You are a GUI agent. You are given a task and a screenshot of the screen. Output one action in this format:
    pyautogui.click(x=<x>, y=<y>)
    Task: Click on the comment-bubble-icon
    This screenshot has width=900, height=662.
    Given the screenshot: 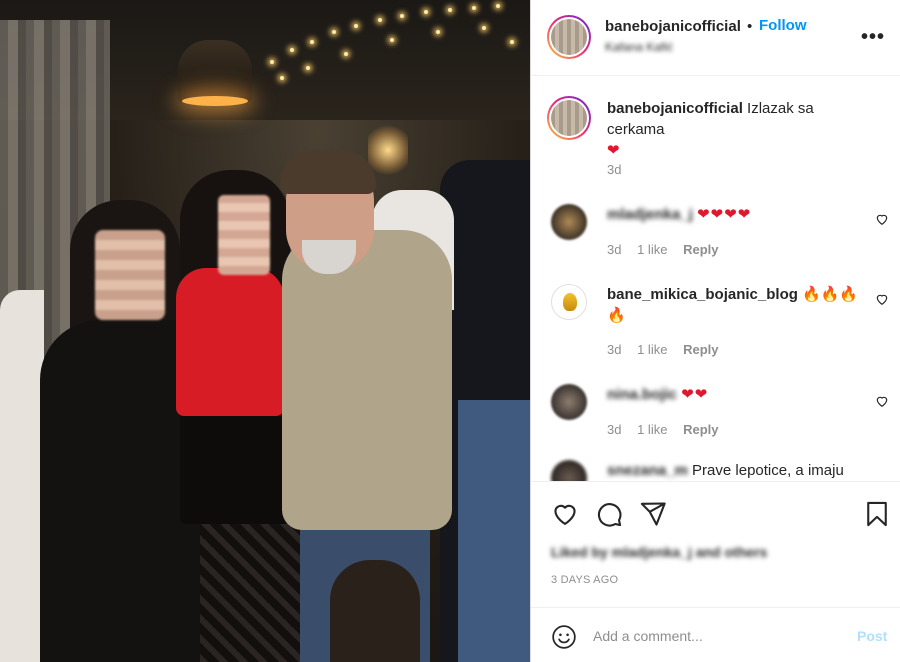 What is the action you would take?
    pyautogui.click(x=609, y=514)
    